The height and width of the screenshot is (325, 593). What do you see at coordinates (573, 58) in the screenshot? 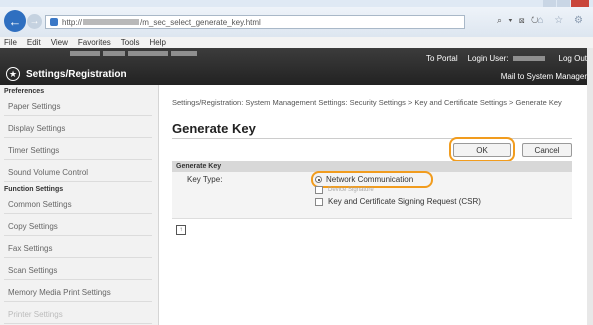
I see `log-out-link: Log Out` at bounding box center [573, 58].